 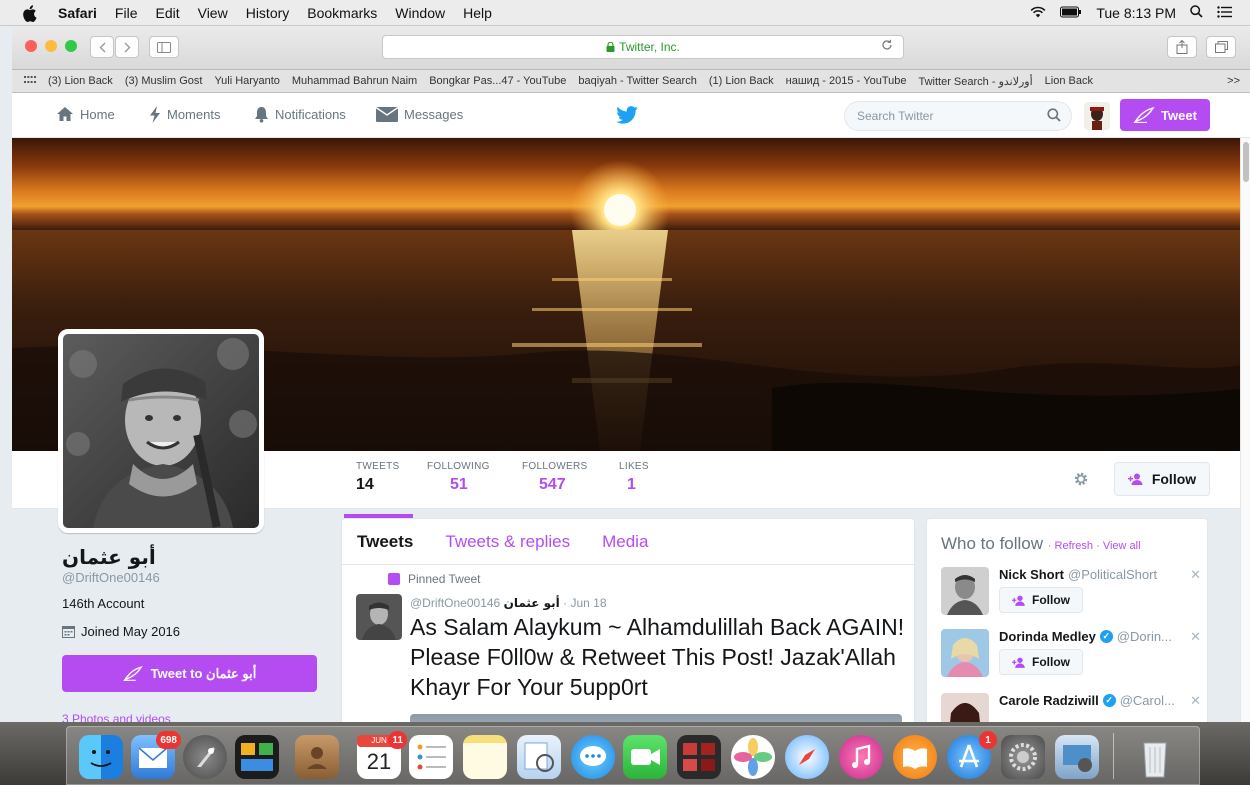 What do you see at coordinates (699, 757) in the screenshot?
I see `photo-booth-icon` at bounding box center [699, 757].